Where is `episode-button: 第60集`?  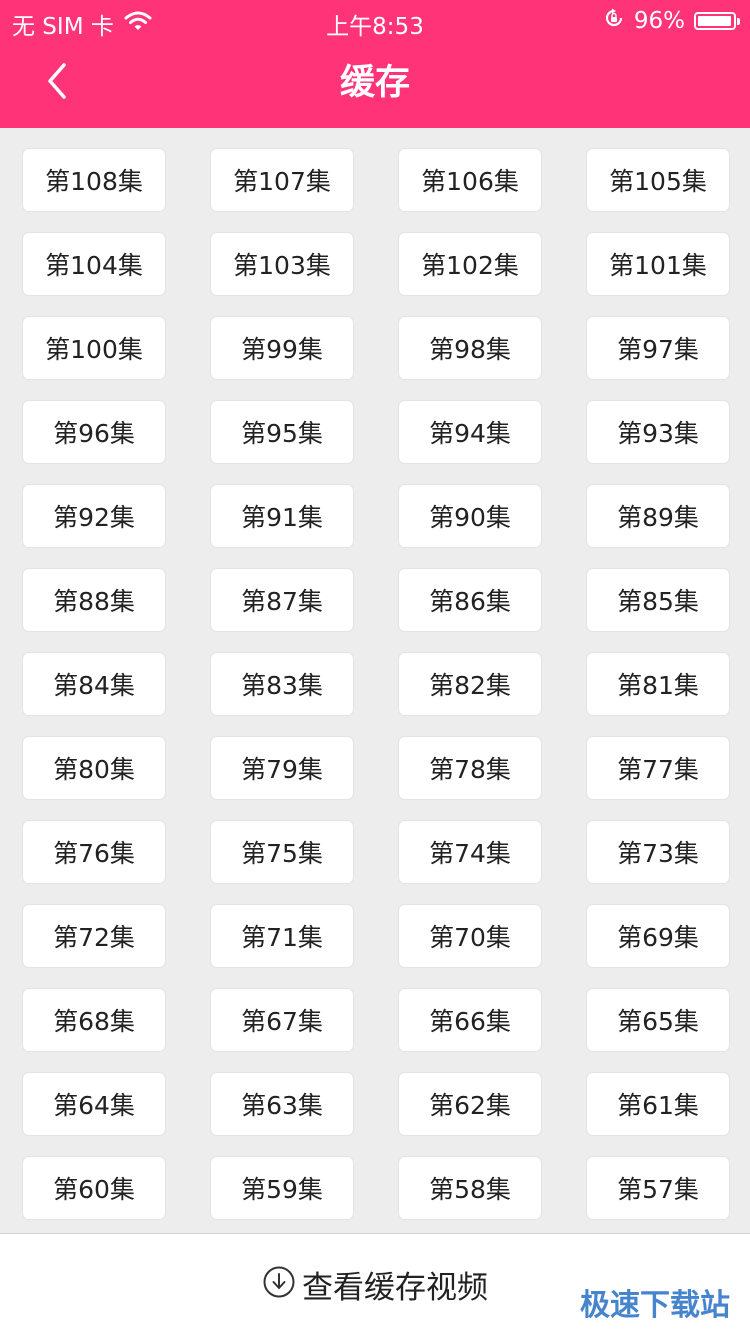
episode-button: 第60集 is located at coordinates (94, 1188).